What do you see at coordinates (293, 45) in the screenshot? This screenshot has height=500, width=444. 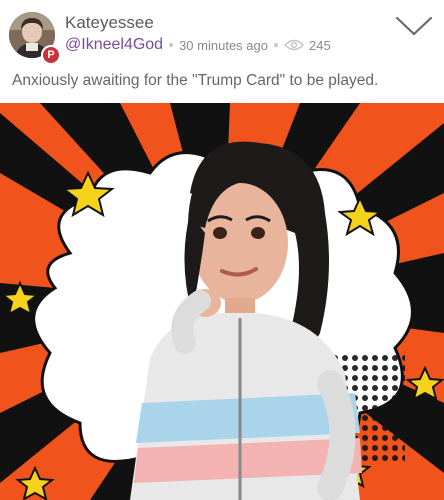 I see `eye-icon` at bounding box center [293, 45].